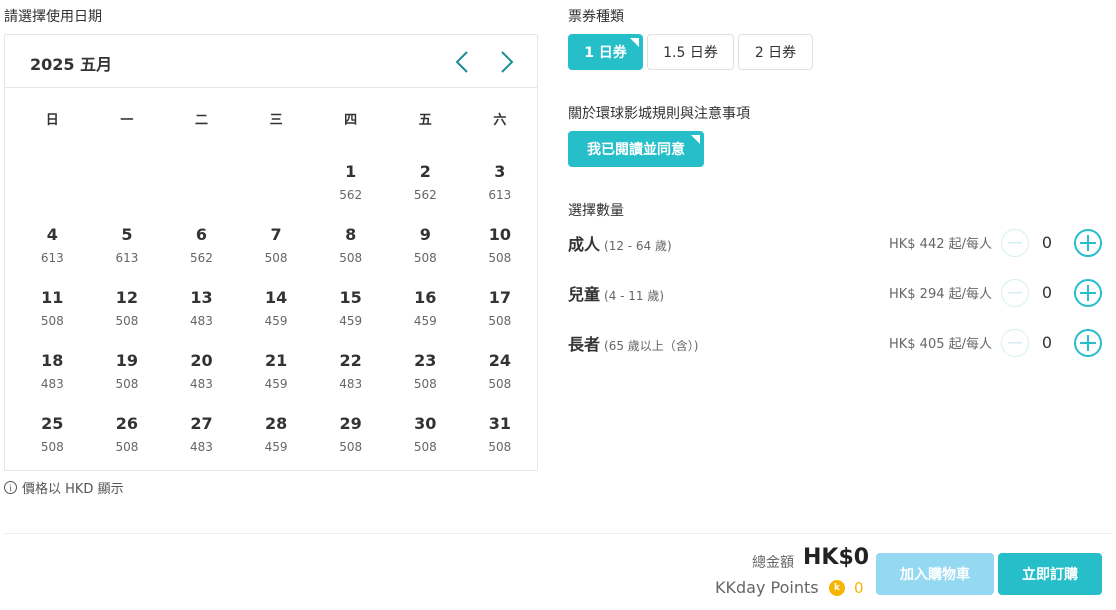 The image size is (1116, 610). I want to click on calendar-day: 9 508, so click(425, 253).